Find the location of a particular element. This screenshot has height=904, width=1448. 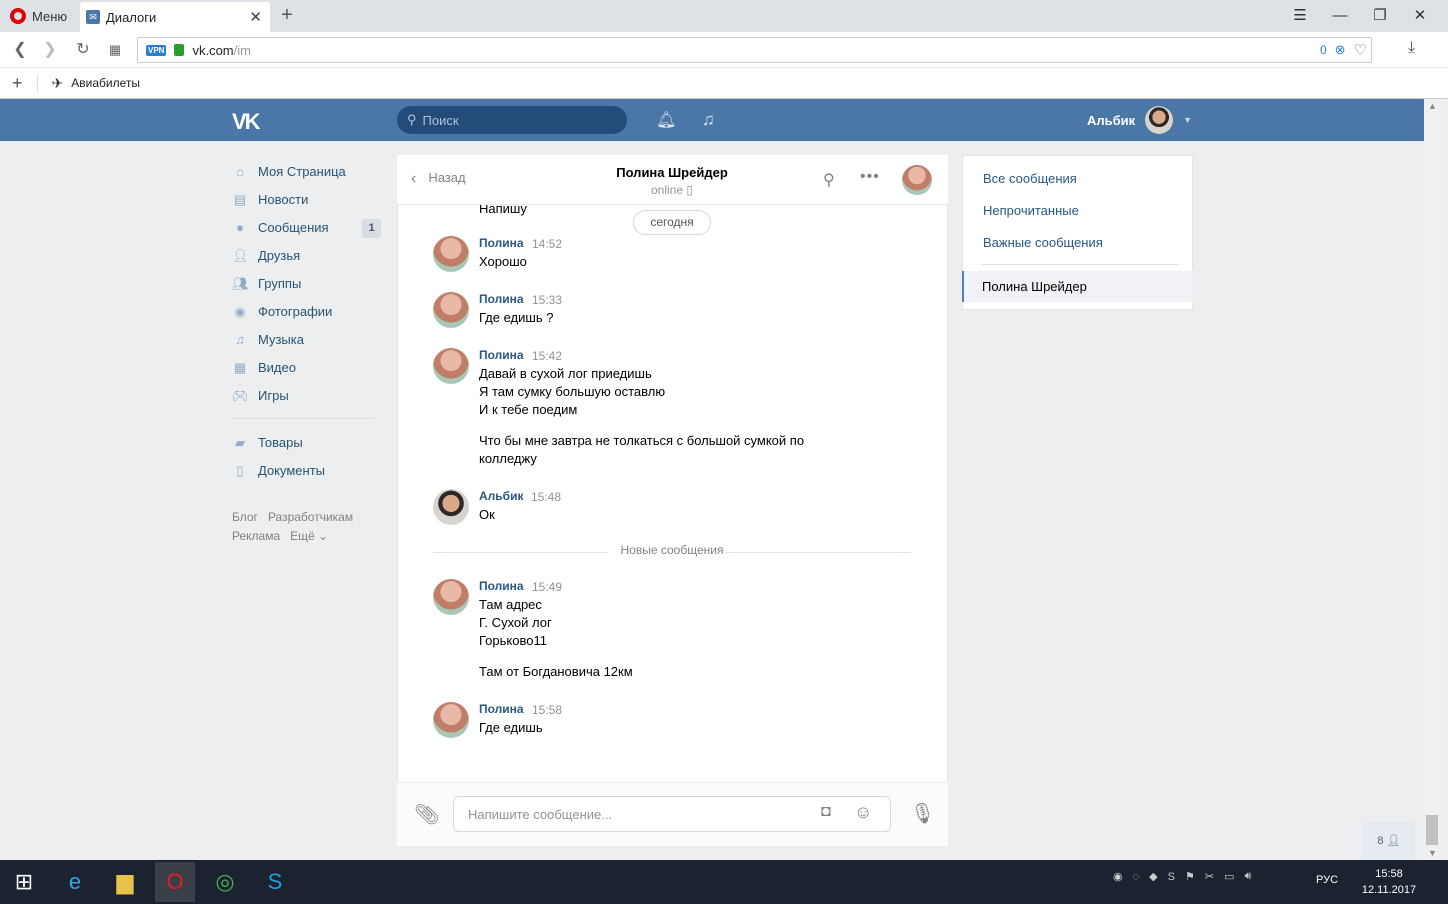

filter-important: Важные сообщения is located at coordinates (1043, 242).